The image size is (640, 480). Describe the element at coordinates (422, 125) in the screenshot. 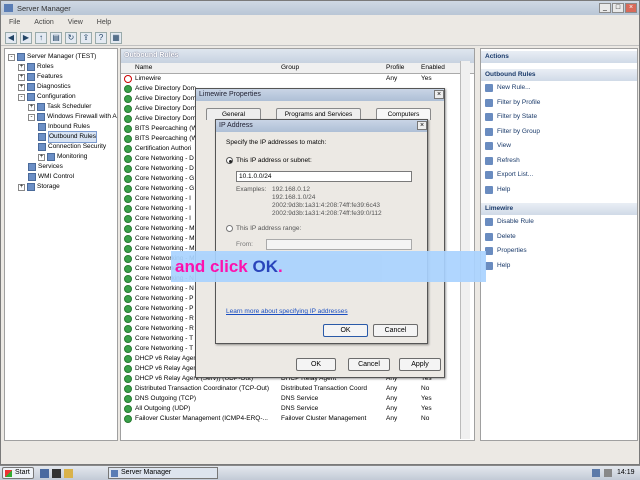

I see `ip-dialog-close-icon: ×` at that location.